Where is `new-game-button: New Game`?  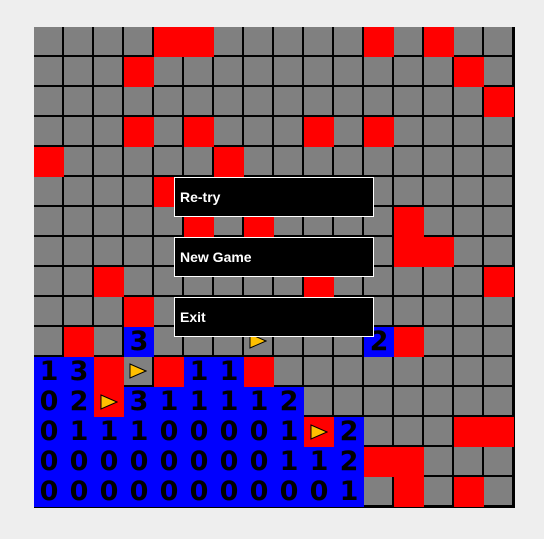 new-game-button: New Game is located at coordinates (274, 257).